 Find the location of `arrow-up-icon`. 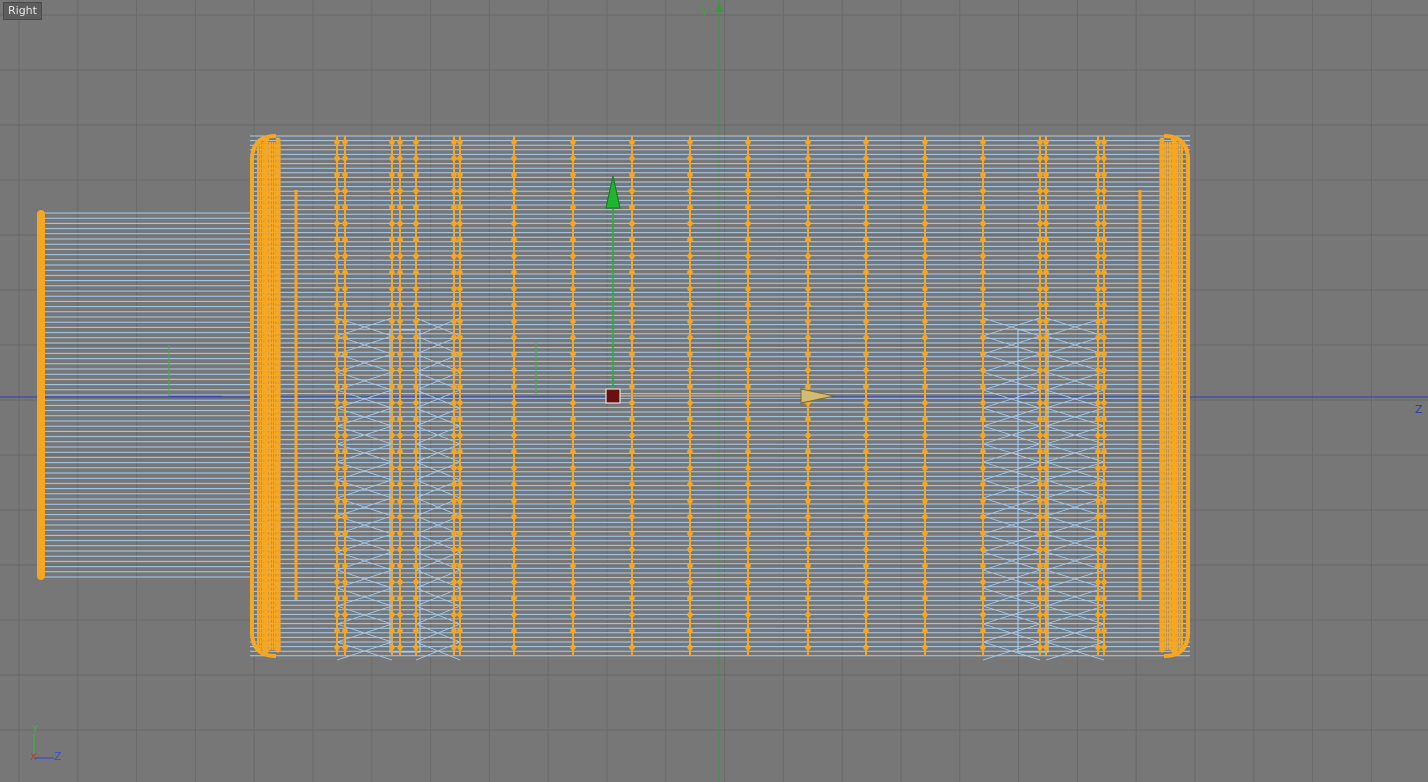

arrow-up-icon is located at coordinates (613, 192).